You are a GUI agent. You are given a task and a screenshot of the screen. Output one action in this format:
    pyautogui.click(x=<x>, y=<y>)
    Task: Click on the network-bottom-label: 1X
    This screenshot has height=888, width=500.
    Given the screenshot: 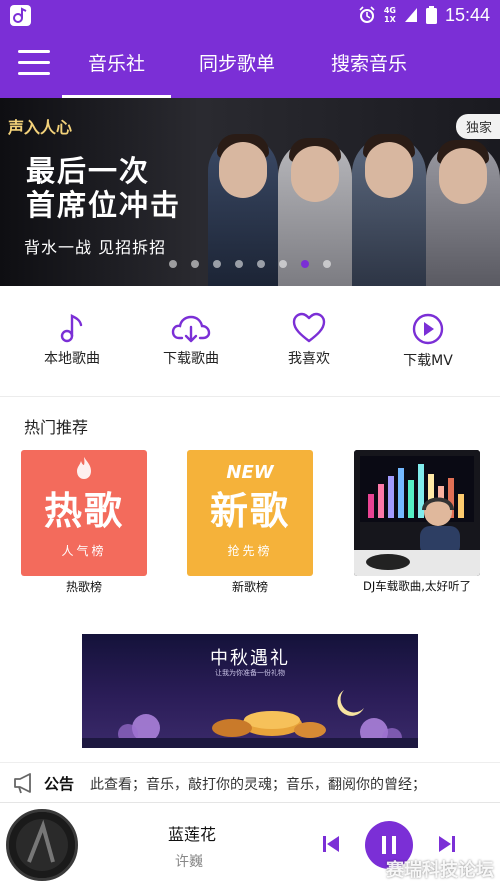 What is the action you would take?
    pyautogui.click(x=390, y=19)
    